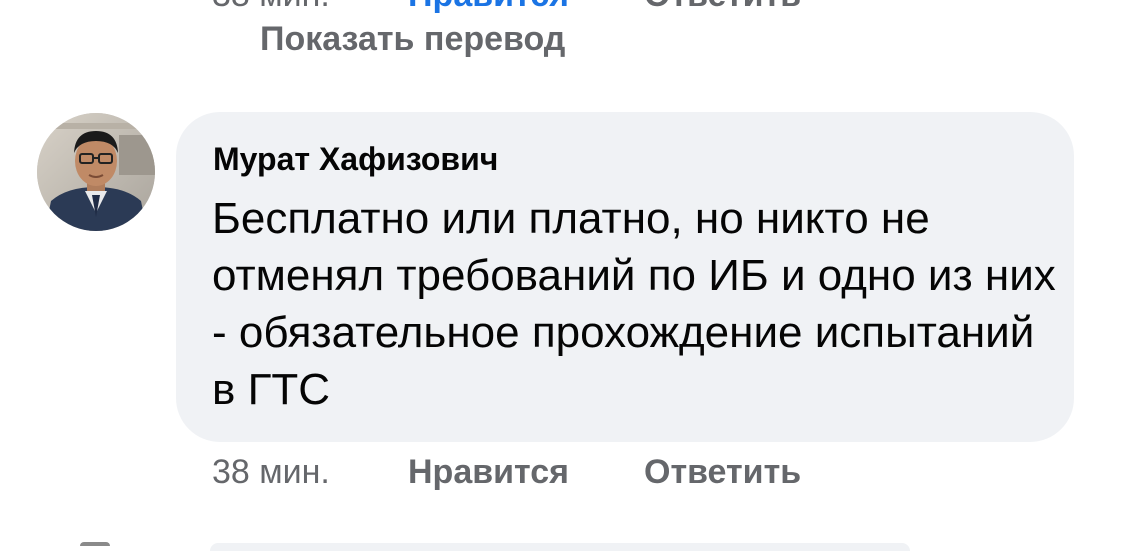 Image resolution: width=1125 pixels, height=551 pixels. I want to click on comment-actions: 38 мин. Нравится Ответить, so click(506, 472).